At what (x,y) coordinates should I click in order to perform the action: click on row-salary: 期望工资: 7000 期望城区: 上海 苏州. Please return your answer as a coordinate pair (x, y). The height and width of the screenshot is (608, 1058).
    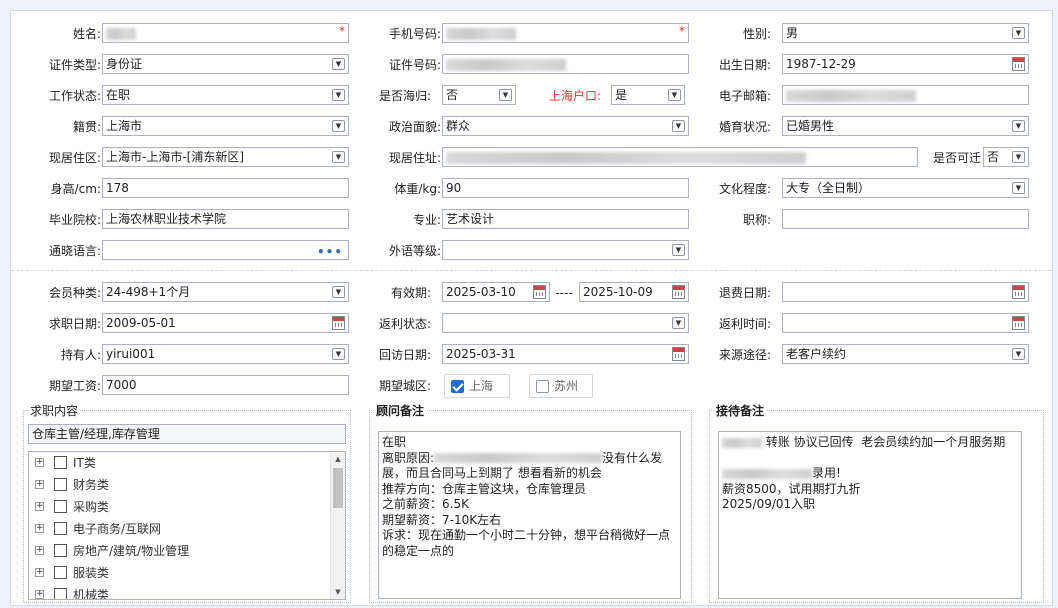
    Looking at the image, I should click on (531, 386).